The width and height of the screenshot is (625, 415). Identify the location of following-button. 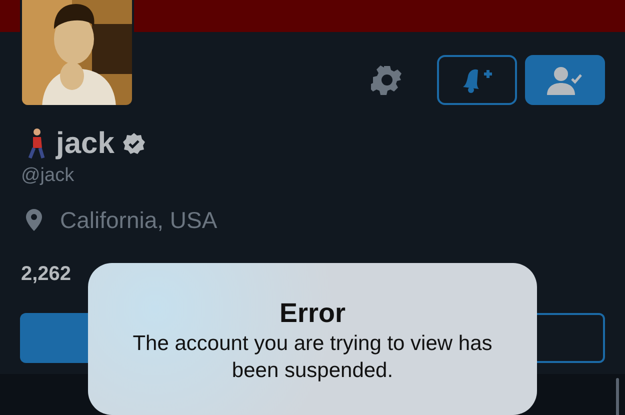
(565, 80).